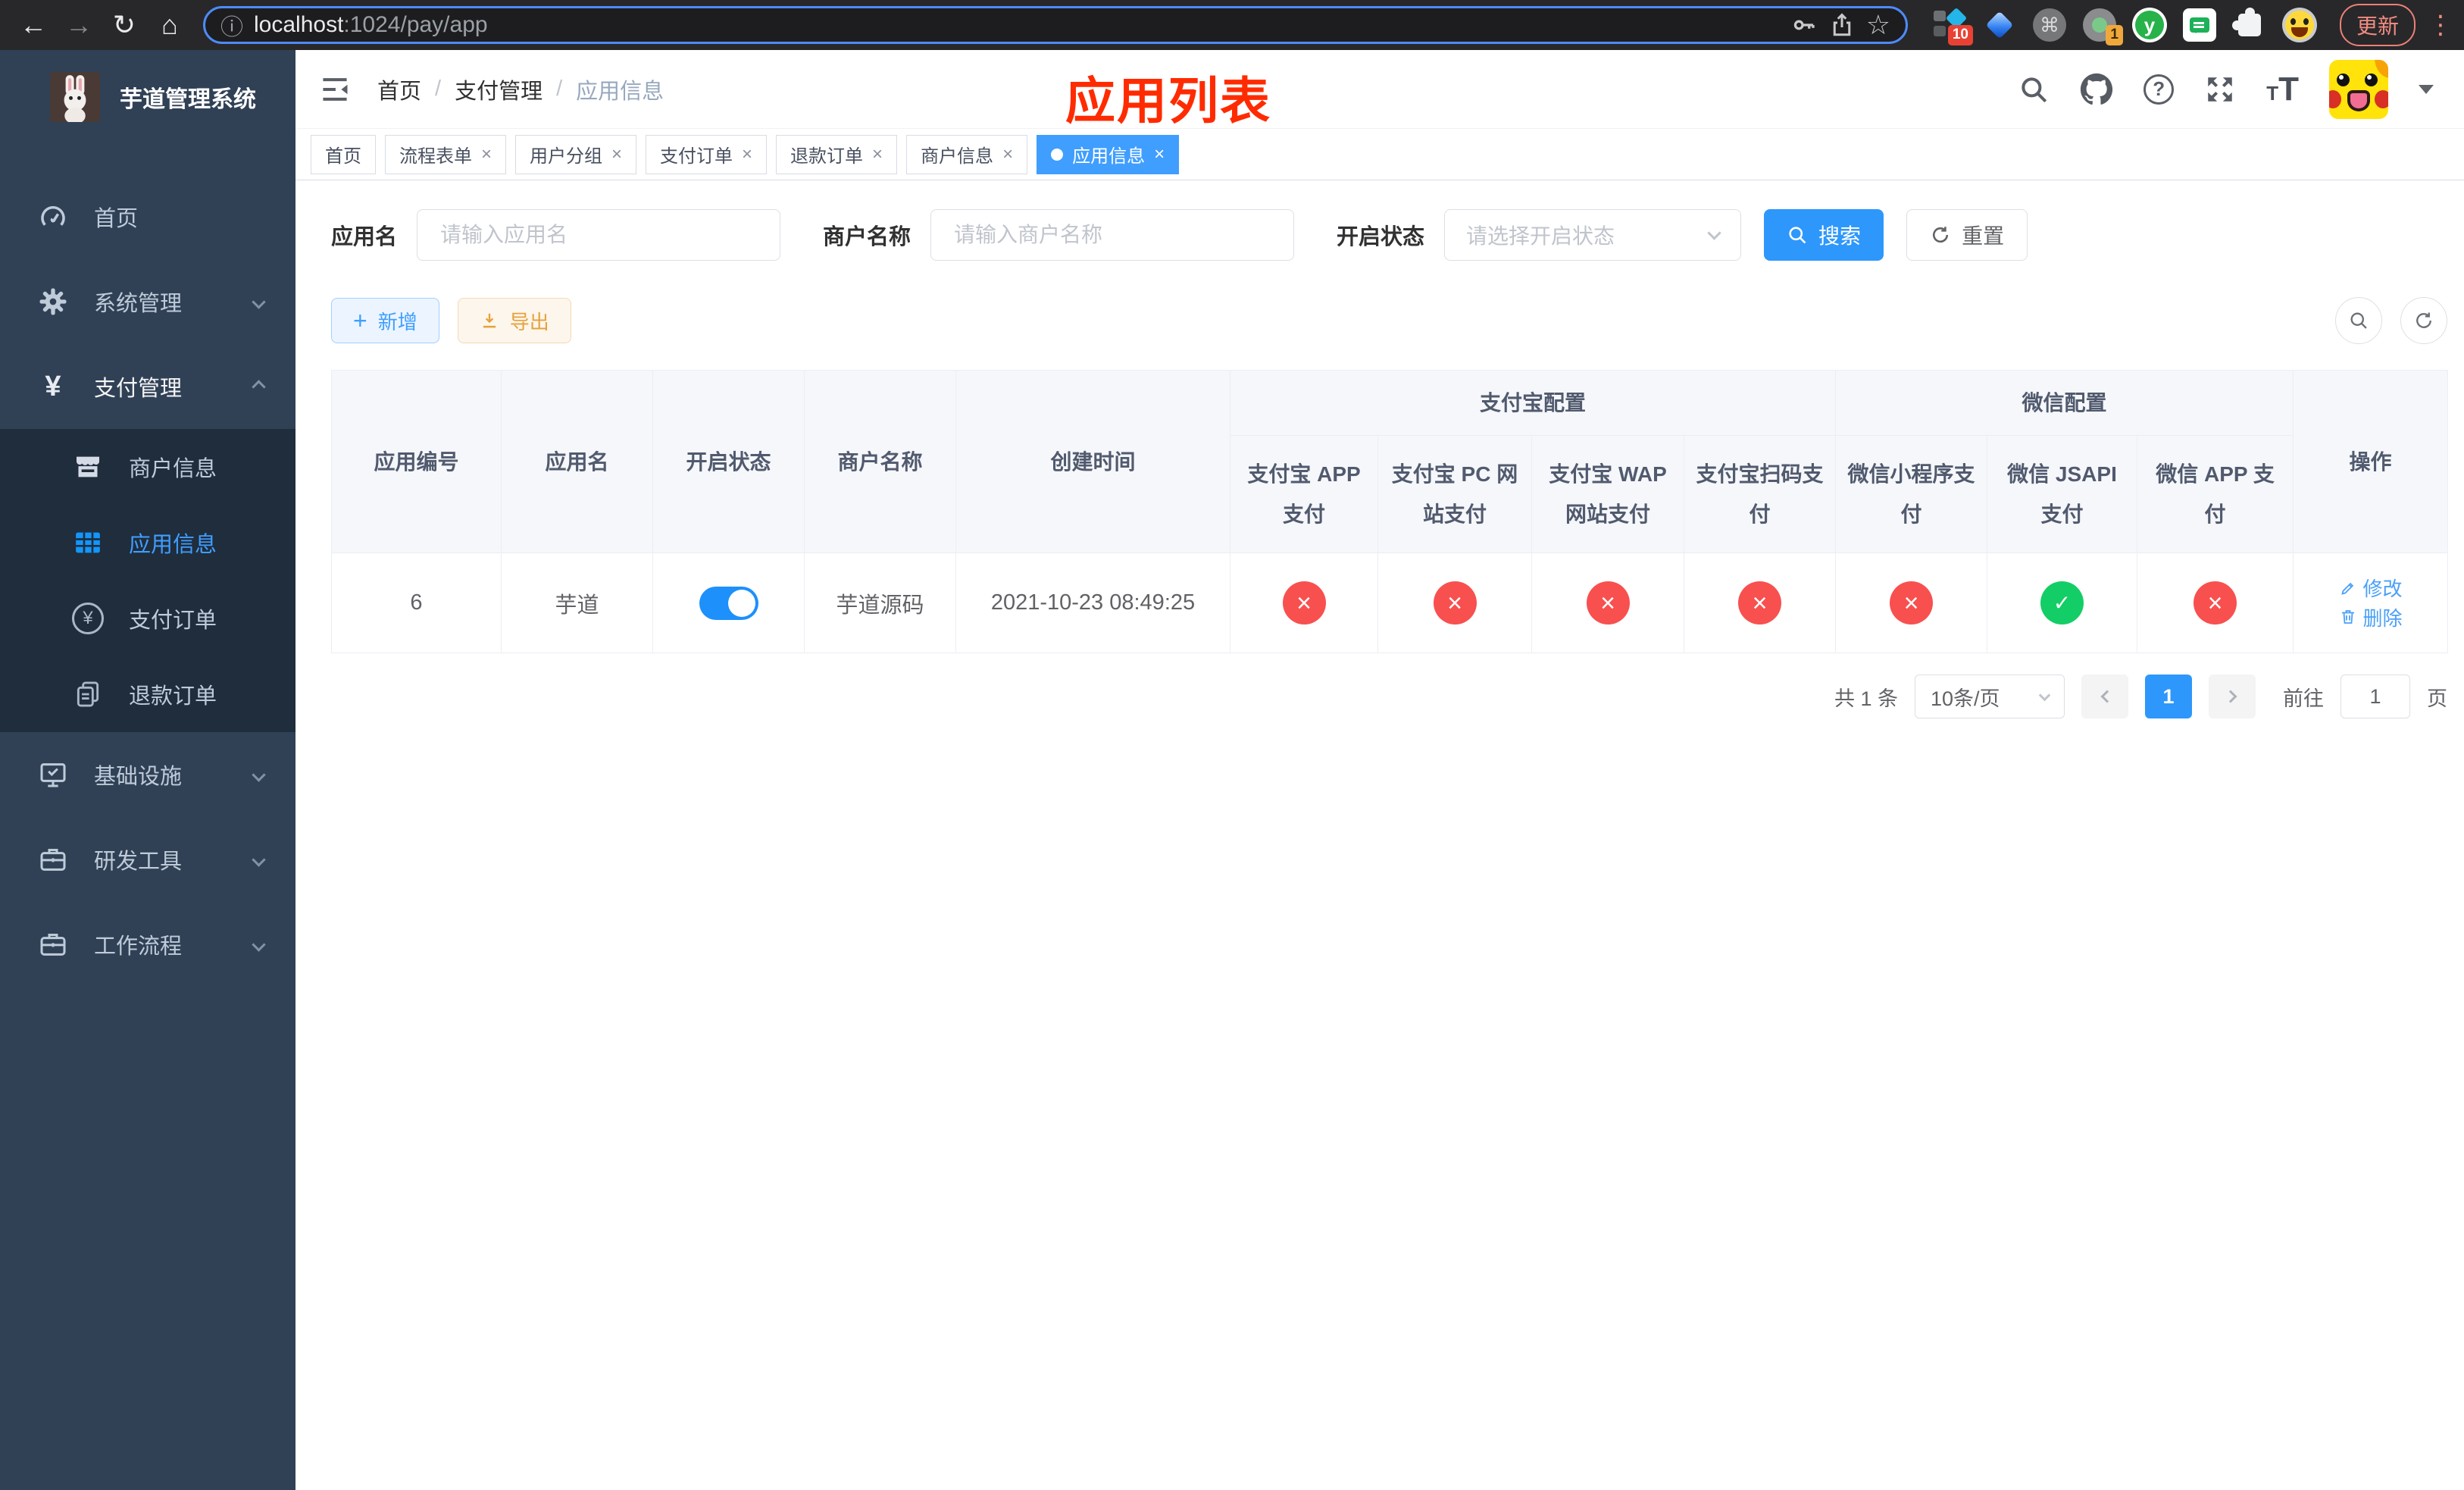 This screenshot has height=1490, width=2464. I want to click on font-size-icon: TT, so click(2282, 89).